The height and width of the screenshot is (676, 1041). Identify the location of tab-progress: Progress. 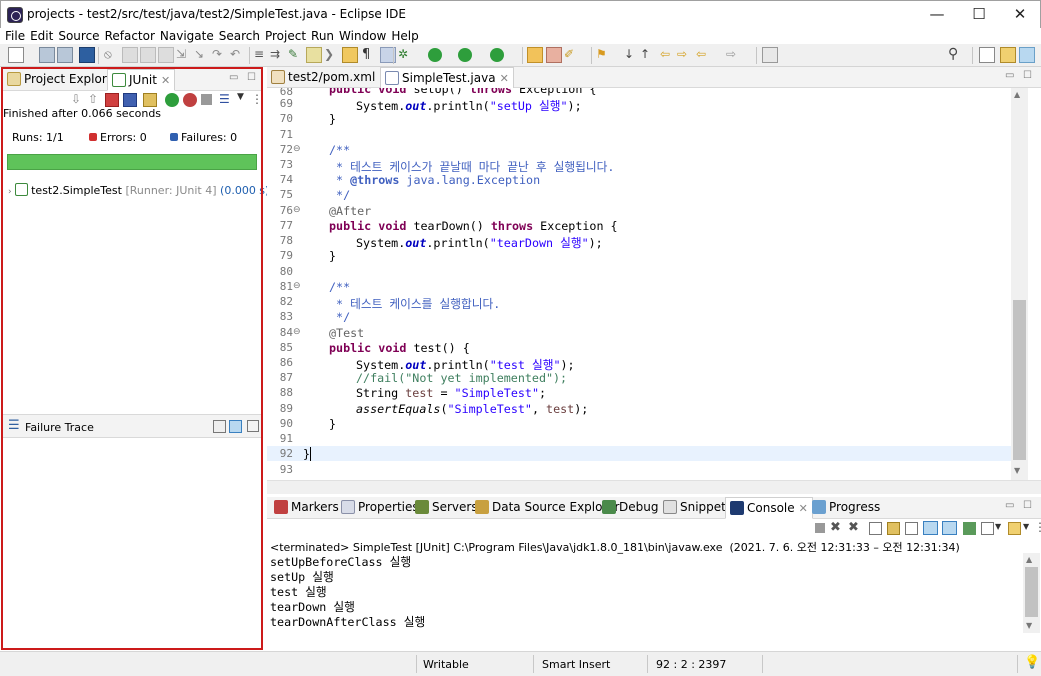
(846, 508).